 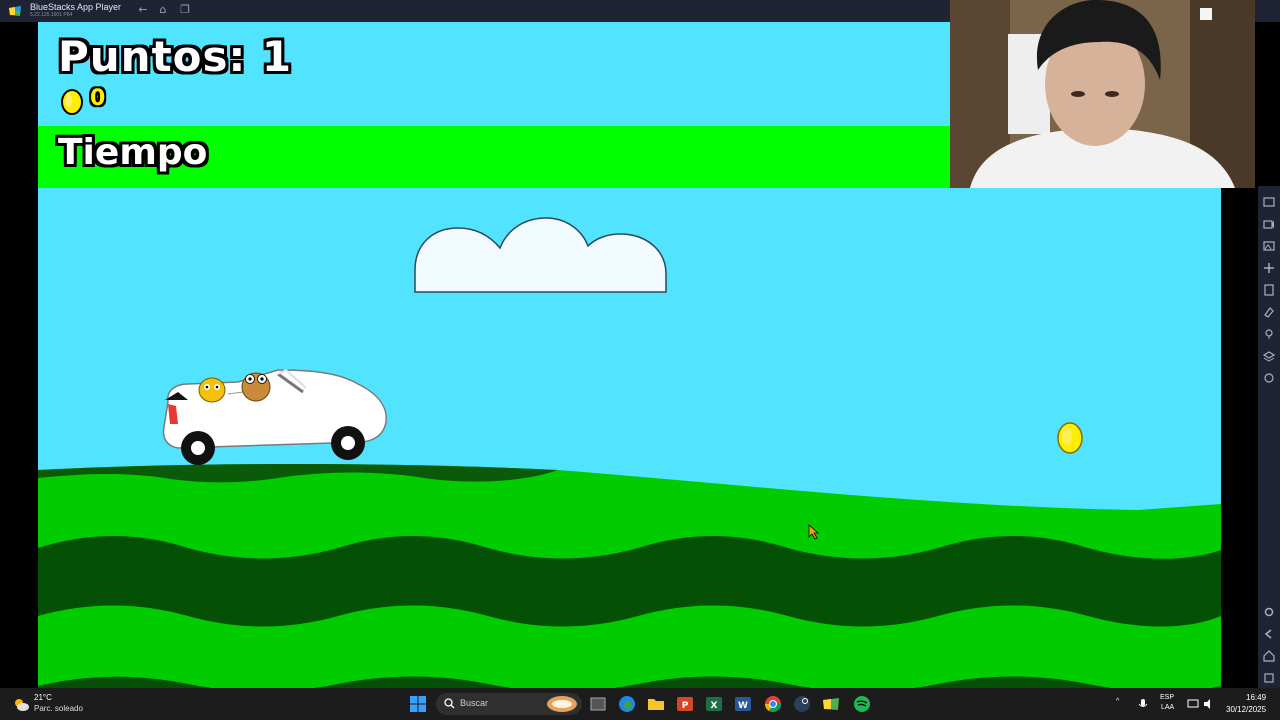 I want to click on sync-icon, so click(x=1269, y=378).